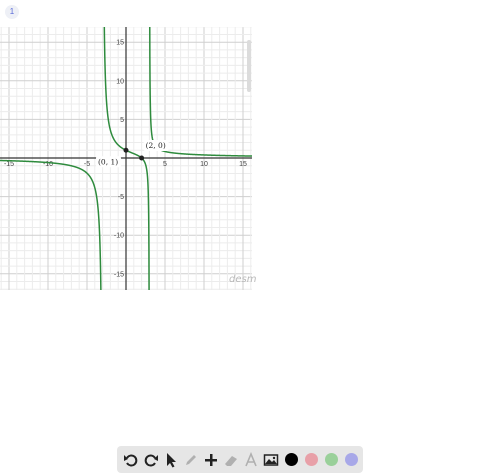 The image size is (480, 476). Describe the element at coordinates (243, 279) in the screenshot. I see `desmos-watermark: desm` at that location.